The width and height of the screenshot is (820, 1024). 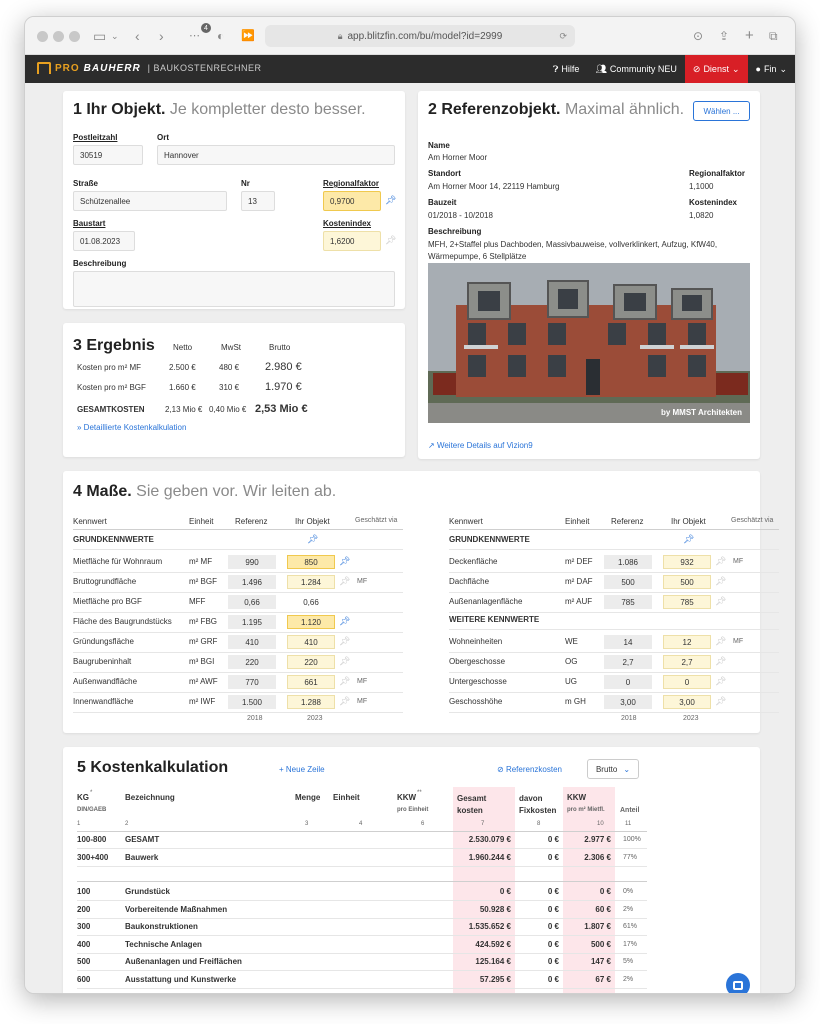 What do you see at coordinates (570, 69) in the screenshot?
I see `nav-hilfe-label: Hilfe` at bounding box center [570, 69].